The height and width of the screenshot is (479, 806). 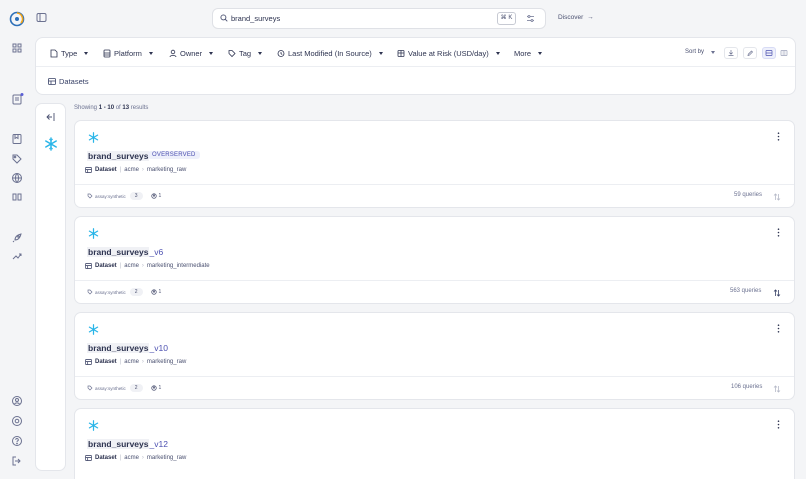 I want to click on discover-link: Discover →, so click(x=576, y=17).